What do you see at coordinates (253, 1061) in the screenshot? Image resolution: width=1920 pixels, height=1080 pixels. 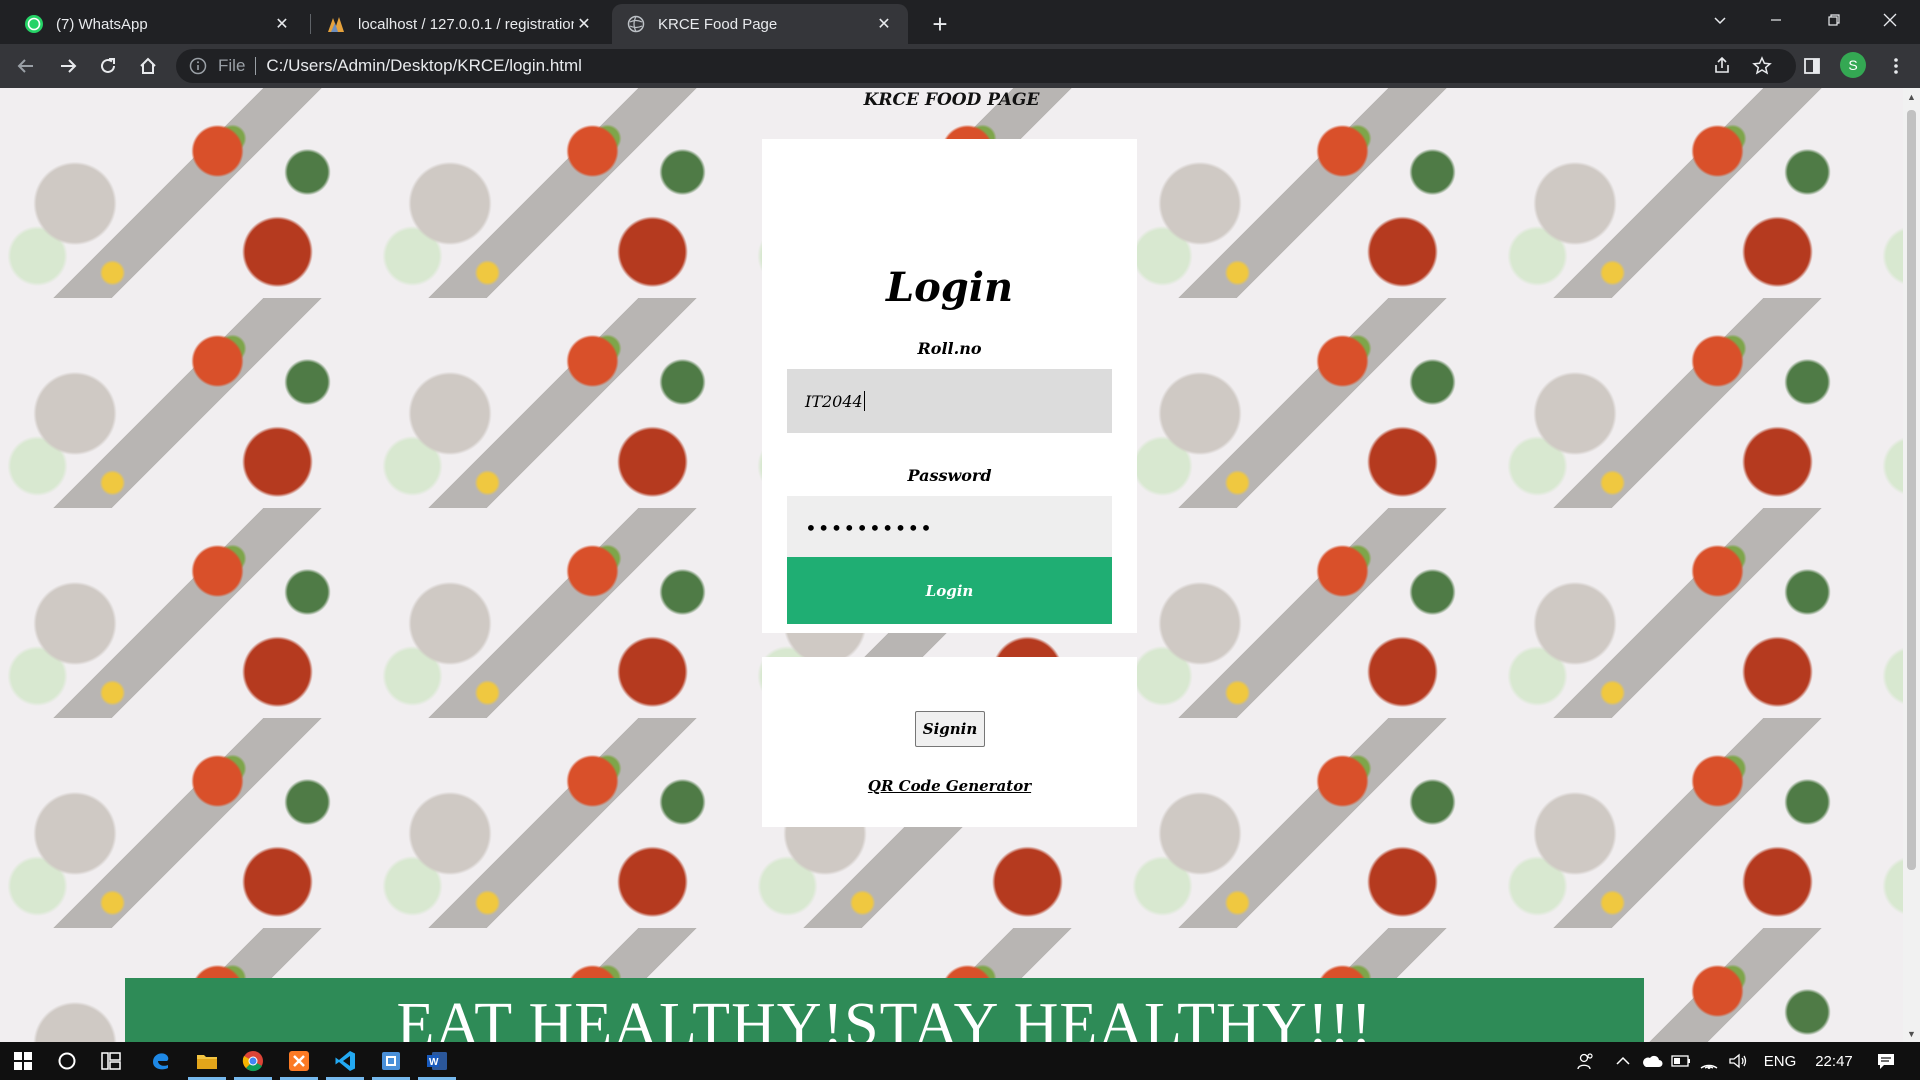 I see `chrome-icon` at bounding box center [253, 1061].